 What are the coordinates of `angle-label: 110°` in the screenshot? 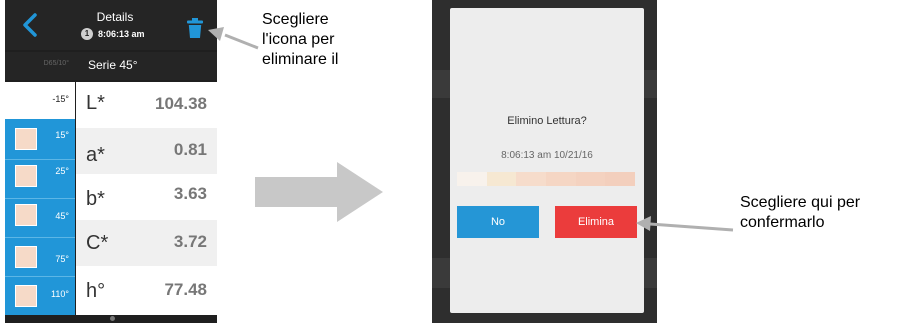 It's located at (60, 294).